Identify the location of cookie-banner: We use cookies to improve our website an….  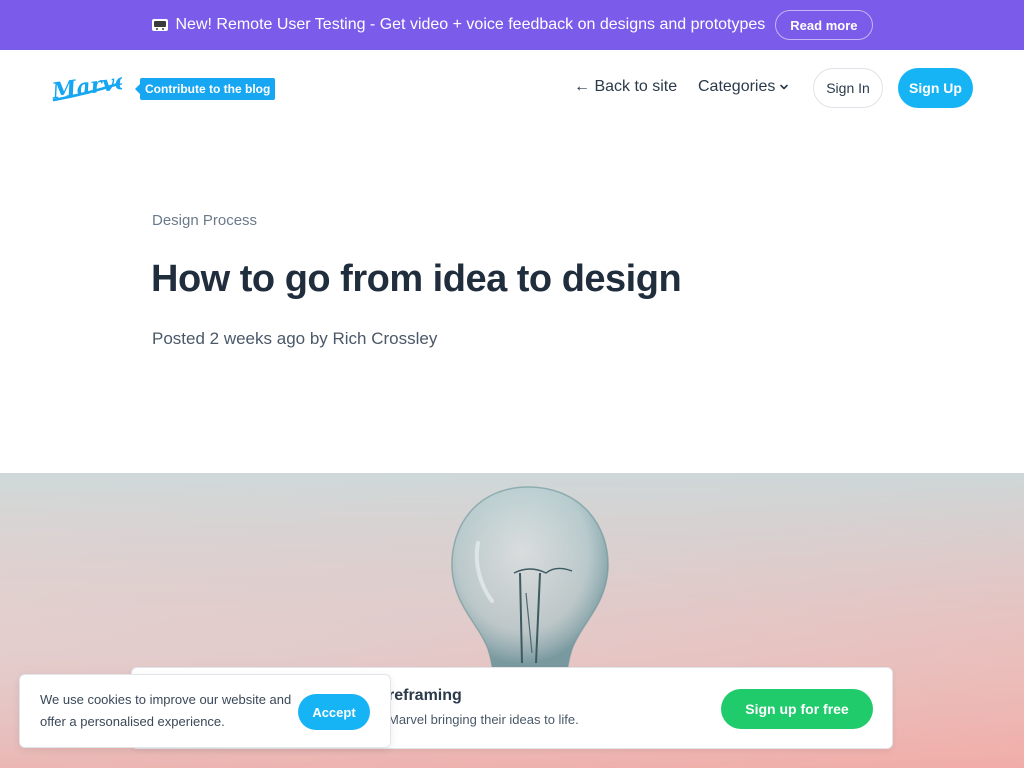
(205, 711).